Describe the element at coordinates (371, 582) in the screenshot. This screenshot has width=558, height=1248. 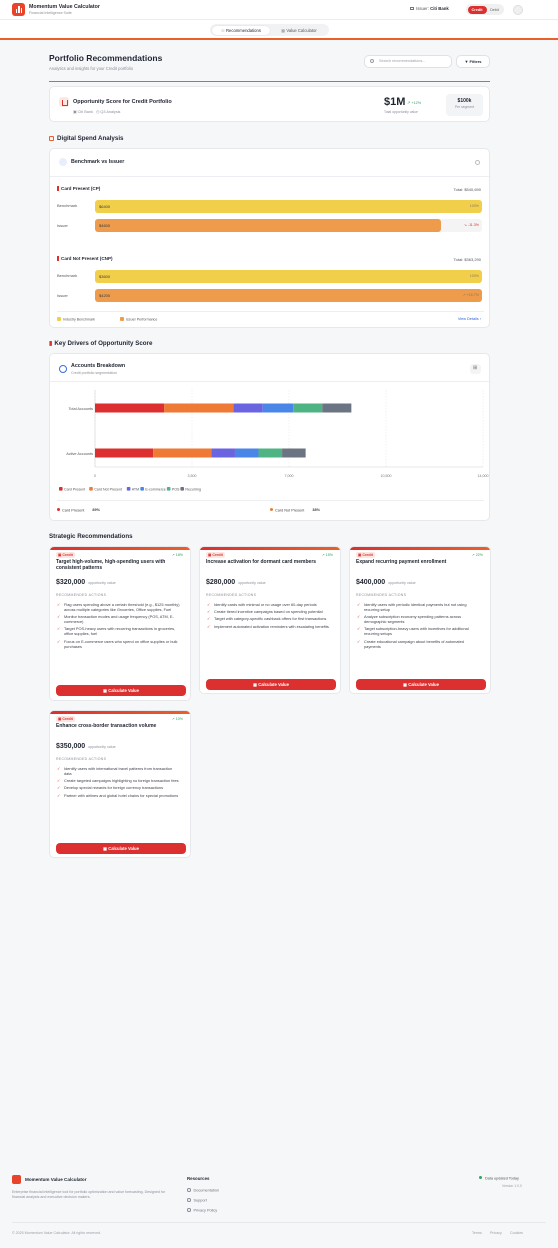
I see `value-amount: $400,000` at that location.